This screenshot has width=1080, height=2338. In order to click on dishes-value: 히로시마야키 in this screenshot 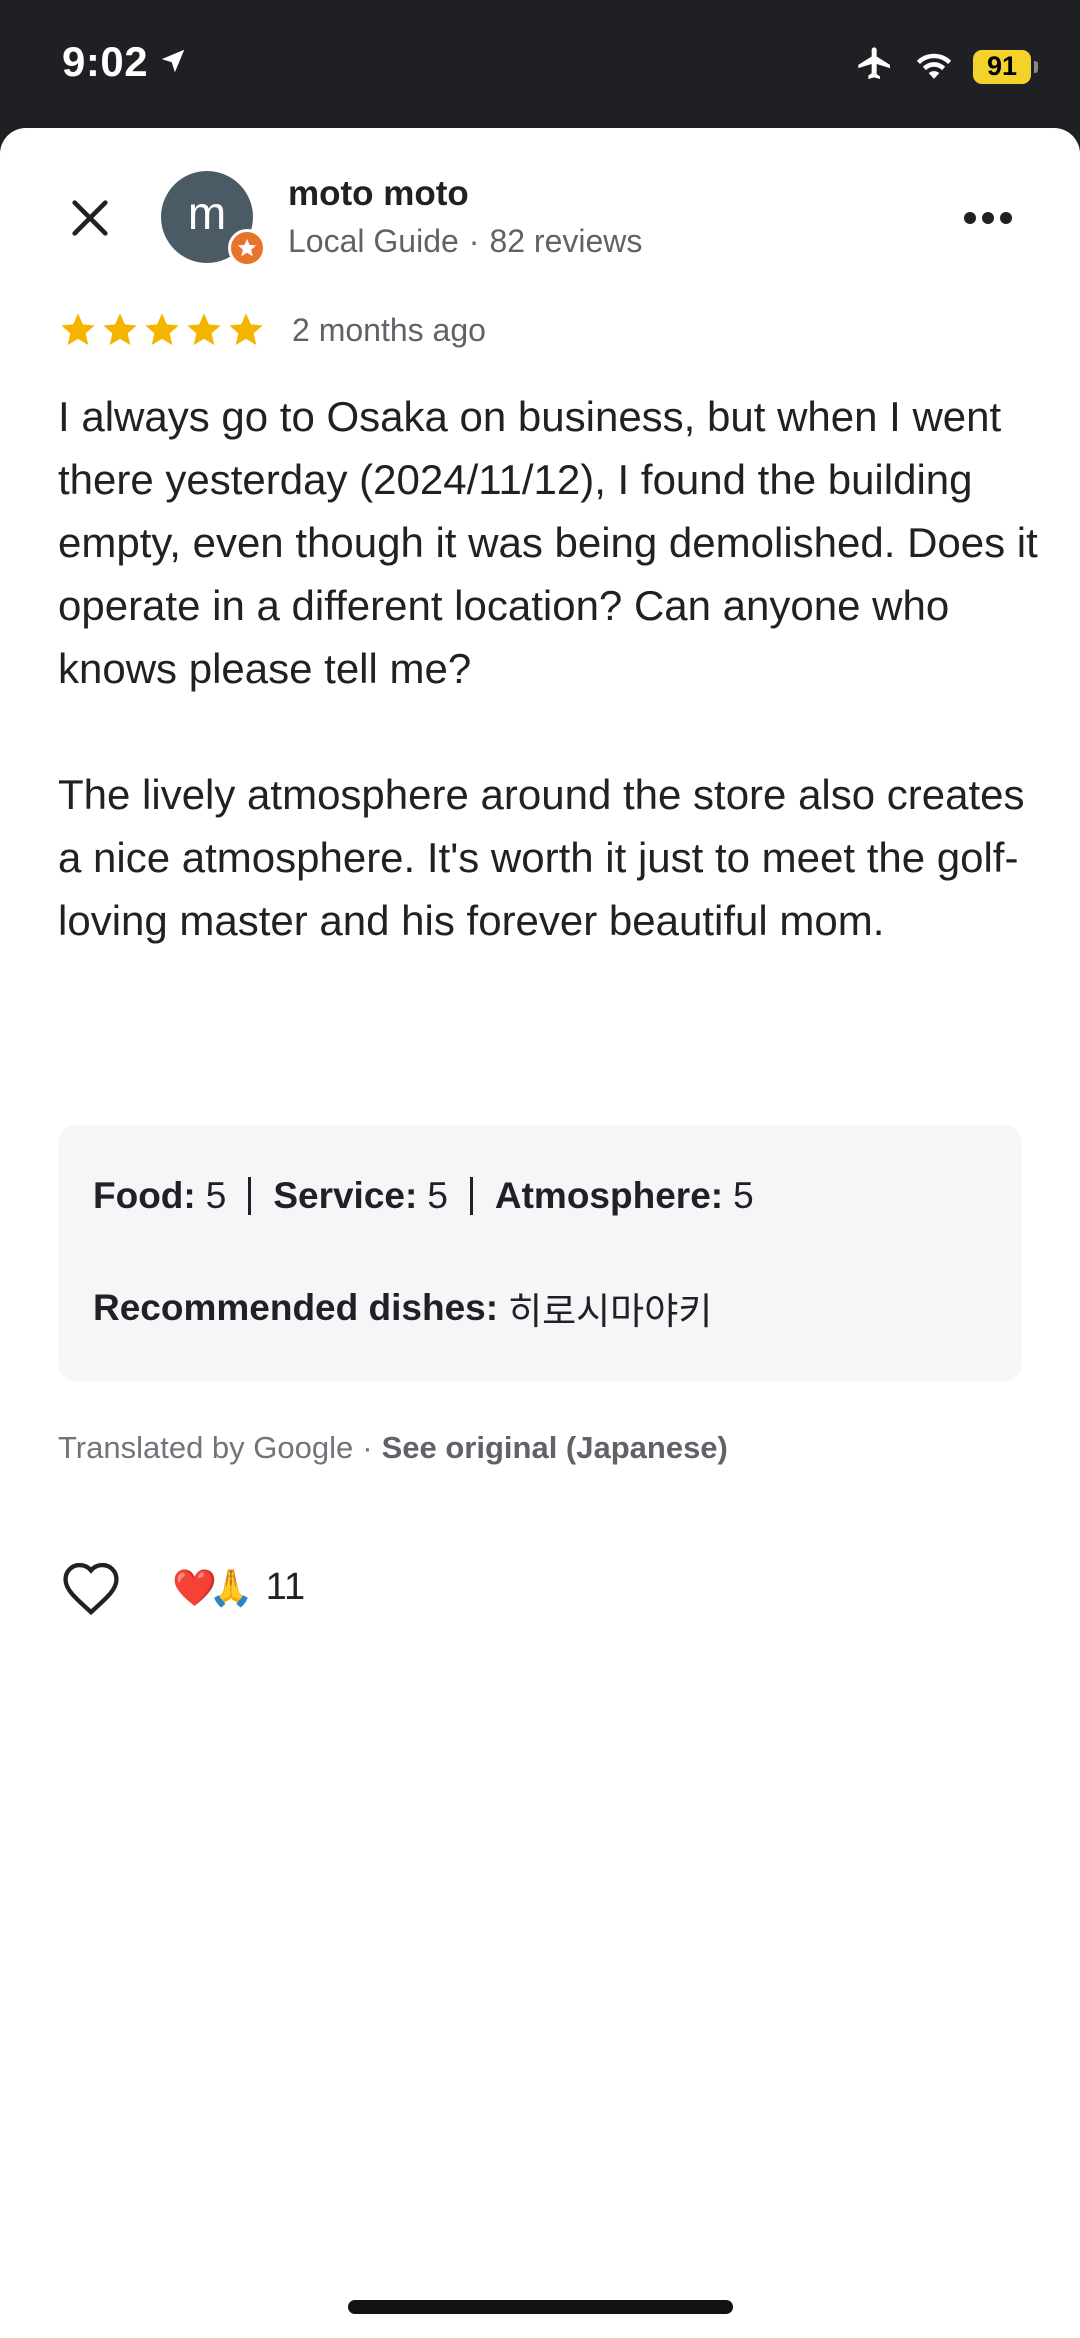, I will do `click(610, 1311)`.